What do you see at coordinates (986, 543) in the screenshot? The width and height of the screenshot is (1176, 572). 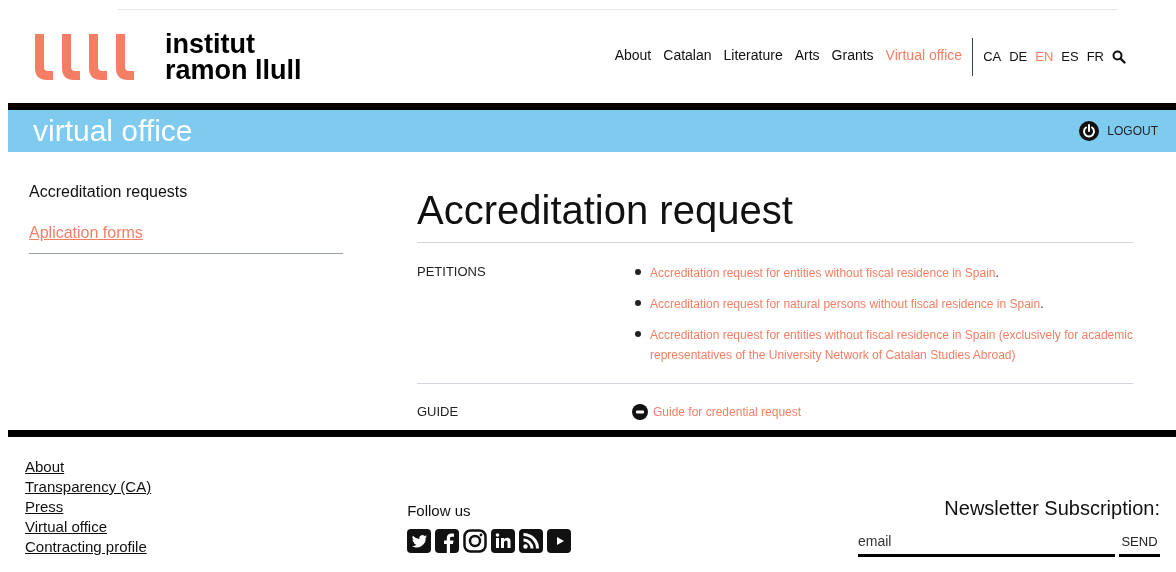 I see `email-field: email` at bounding box center [986, 543].